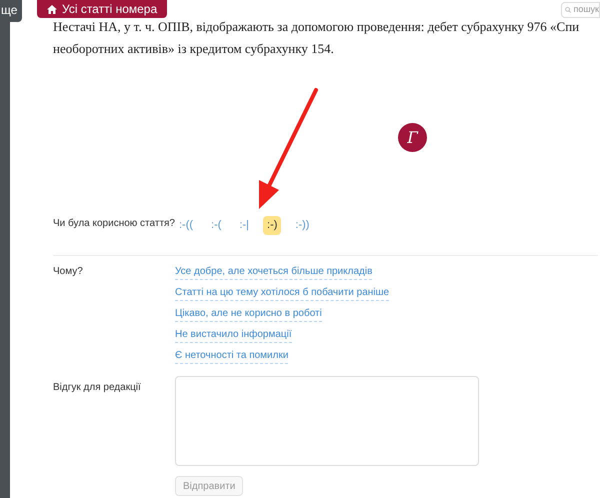 This screenshot has height=498, width=600. What do you see at coordinates (272, 225) in the screenshot?
I see `rating-option: :-)` at bounding box center [272, 225].